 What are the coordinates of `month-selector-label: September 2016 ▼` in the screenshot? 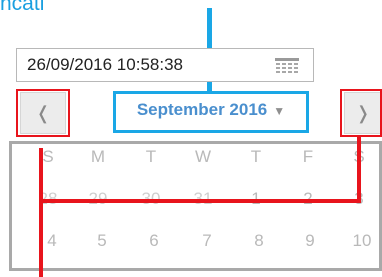 It's located at (211, 110).